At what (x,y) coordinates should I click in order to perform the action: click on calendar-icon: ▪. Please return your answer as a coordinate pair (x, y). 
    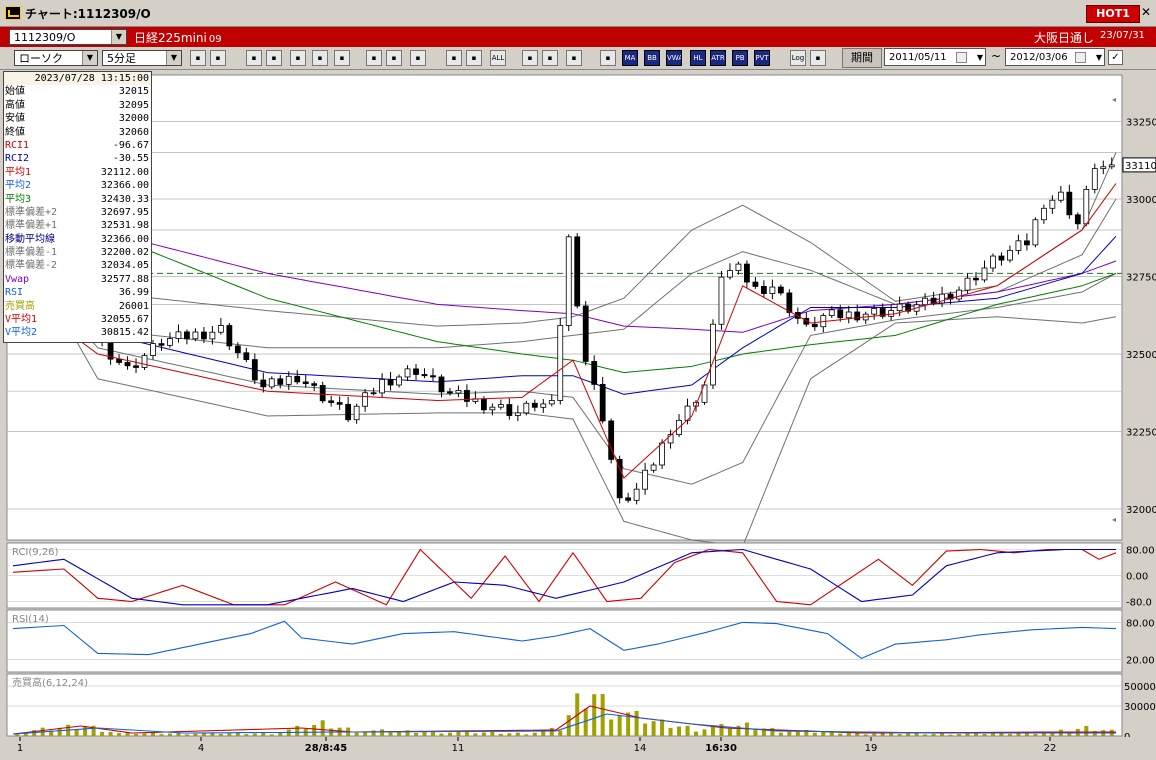
    Looking at the image, I should click on (274, 58).